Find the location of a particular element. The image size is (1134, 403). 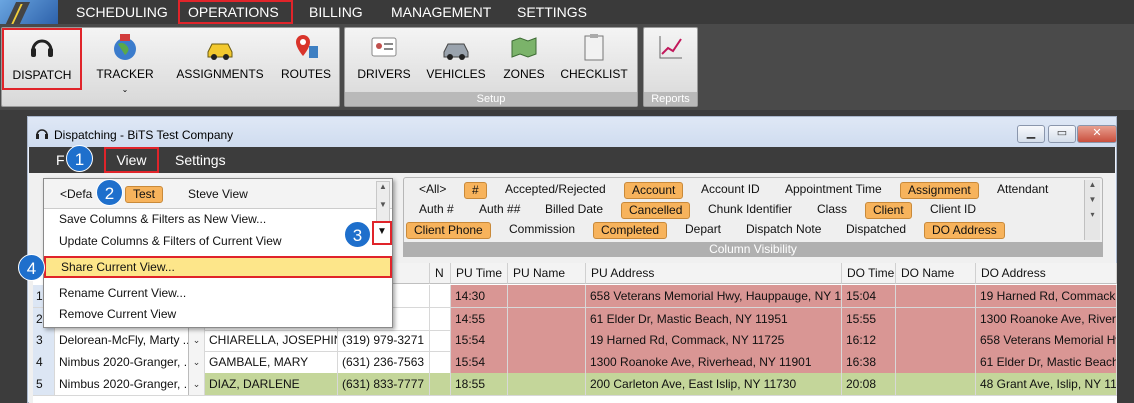

close-button: ✕ is located at coordinates (1097, 134).